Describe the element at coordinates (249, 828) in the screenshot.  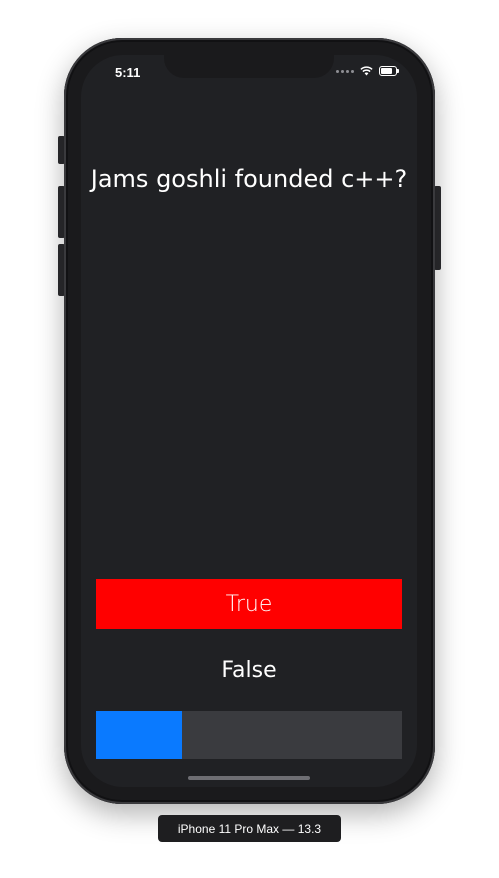
I see `simulator-device-label: iPhone 11 Pro Max — 13.3` at that location.